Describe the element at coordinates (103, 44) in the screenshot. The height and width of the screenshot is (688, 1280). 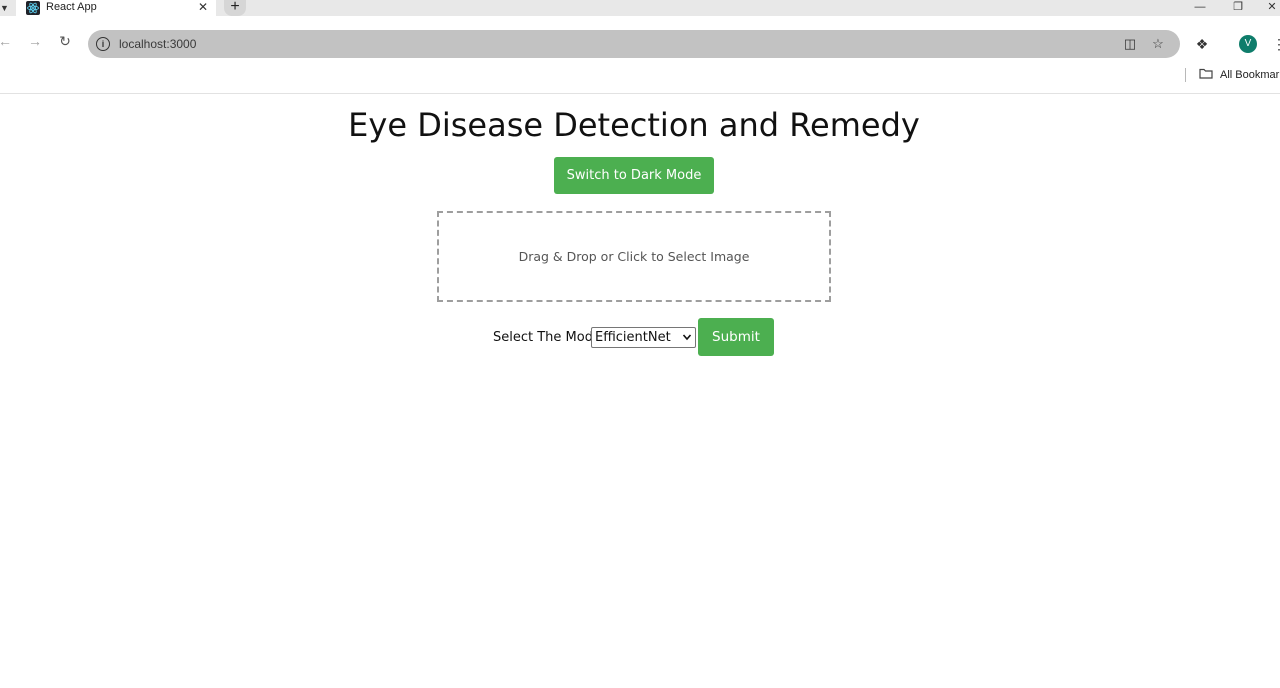
I see `site-info-icon: i` at that location.